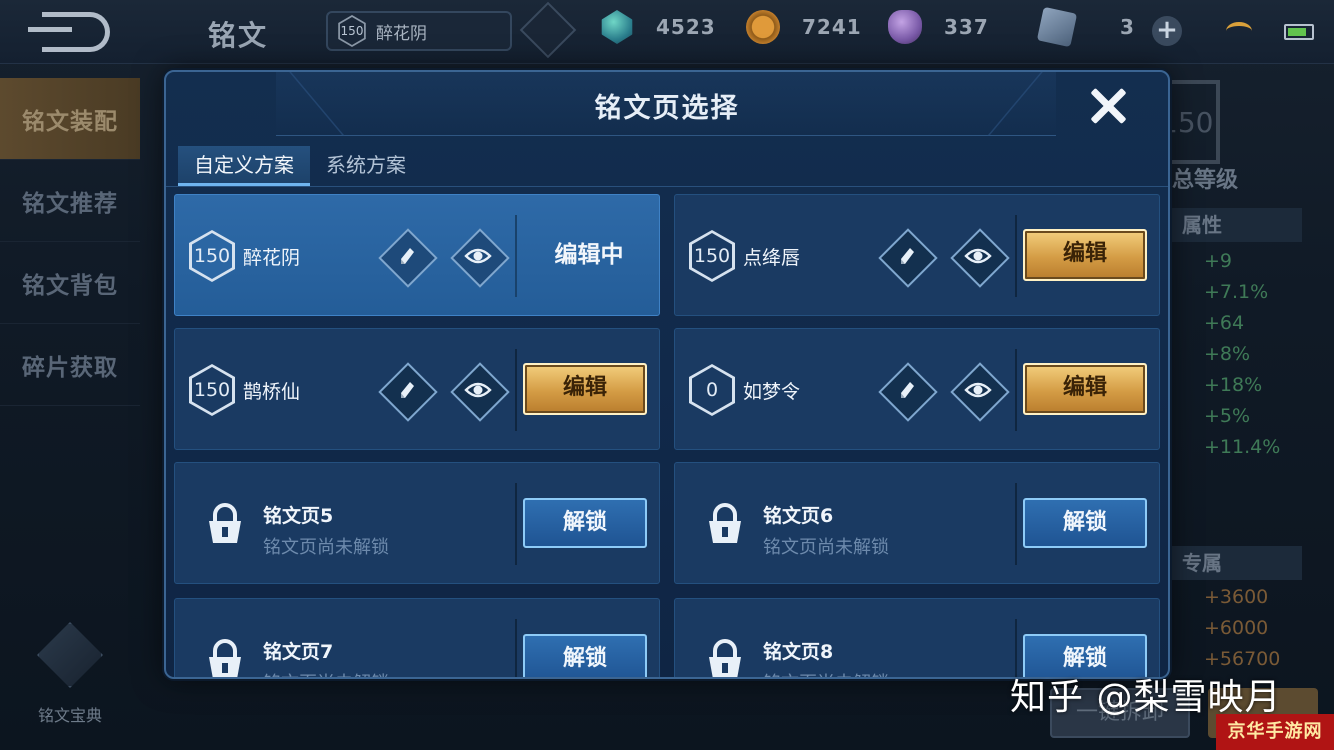  I want to click on resource-card: 3, so click(1085, 27).